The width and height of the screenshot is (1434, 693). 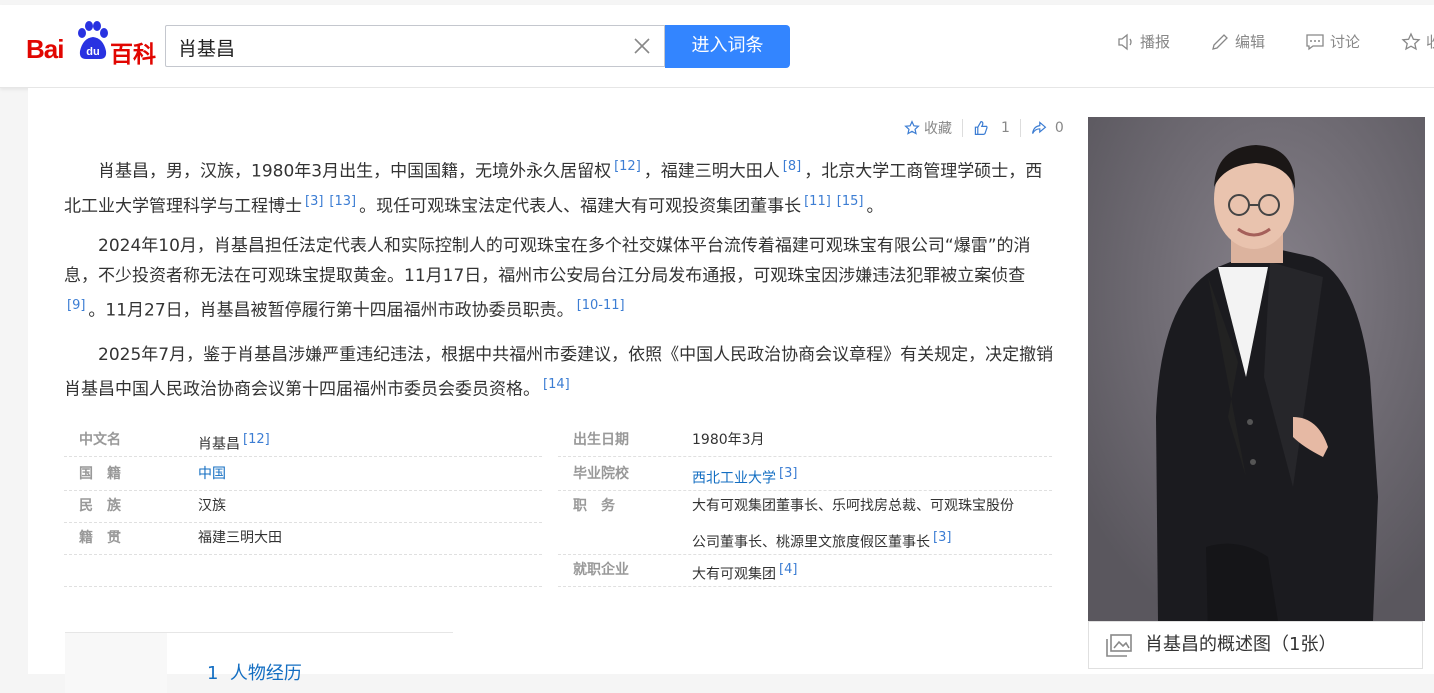 I want to click on share-icon, so click(x=1039, y=127).